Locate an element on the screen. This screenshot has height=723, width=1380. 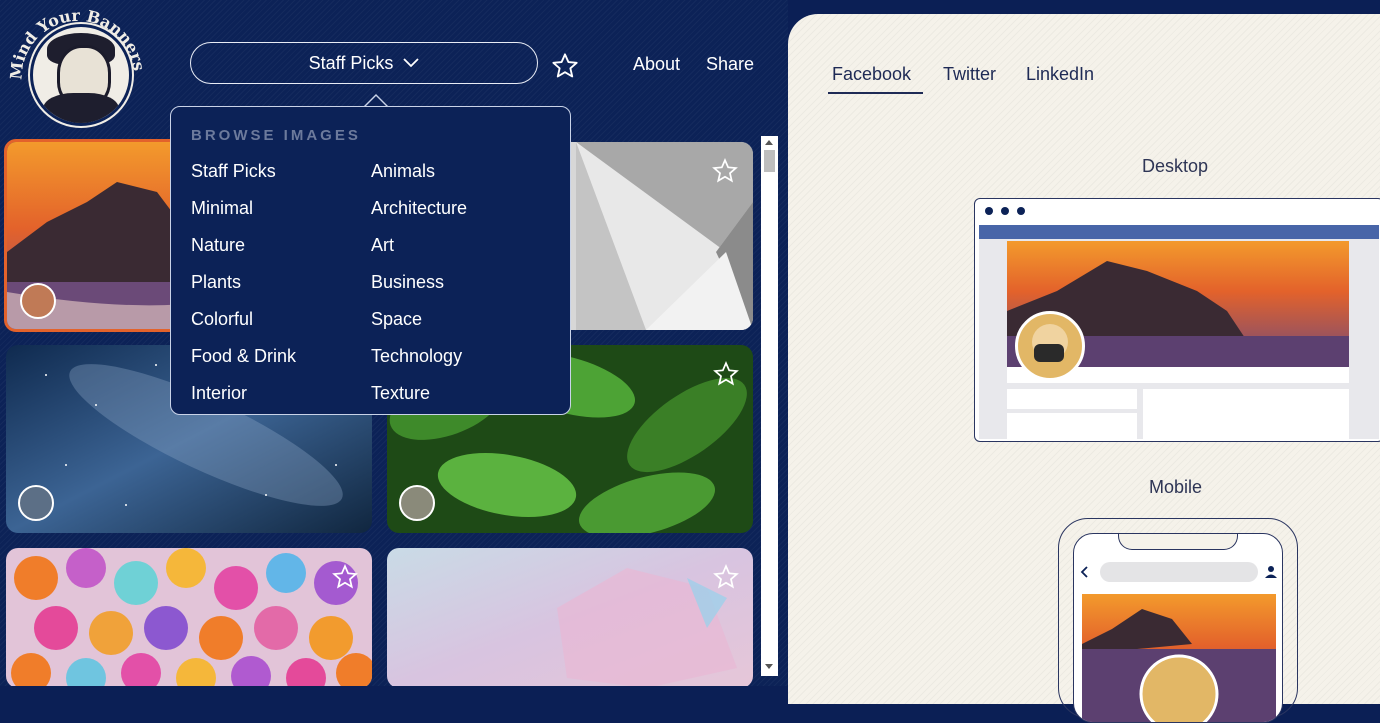
phone-notch is located at coordinates (1178, 542).